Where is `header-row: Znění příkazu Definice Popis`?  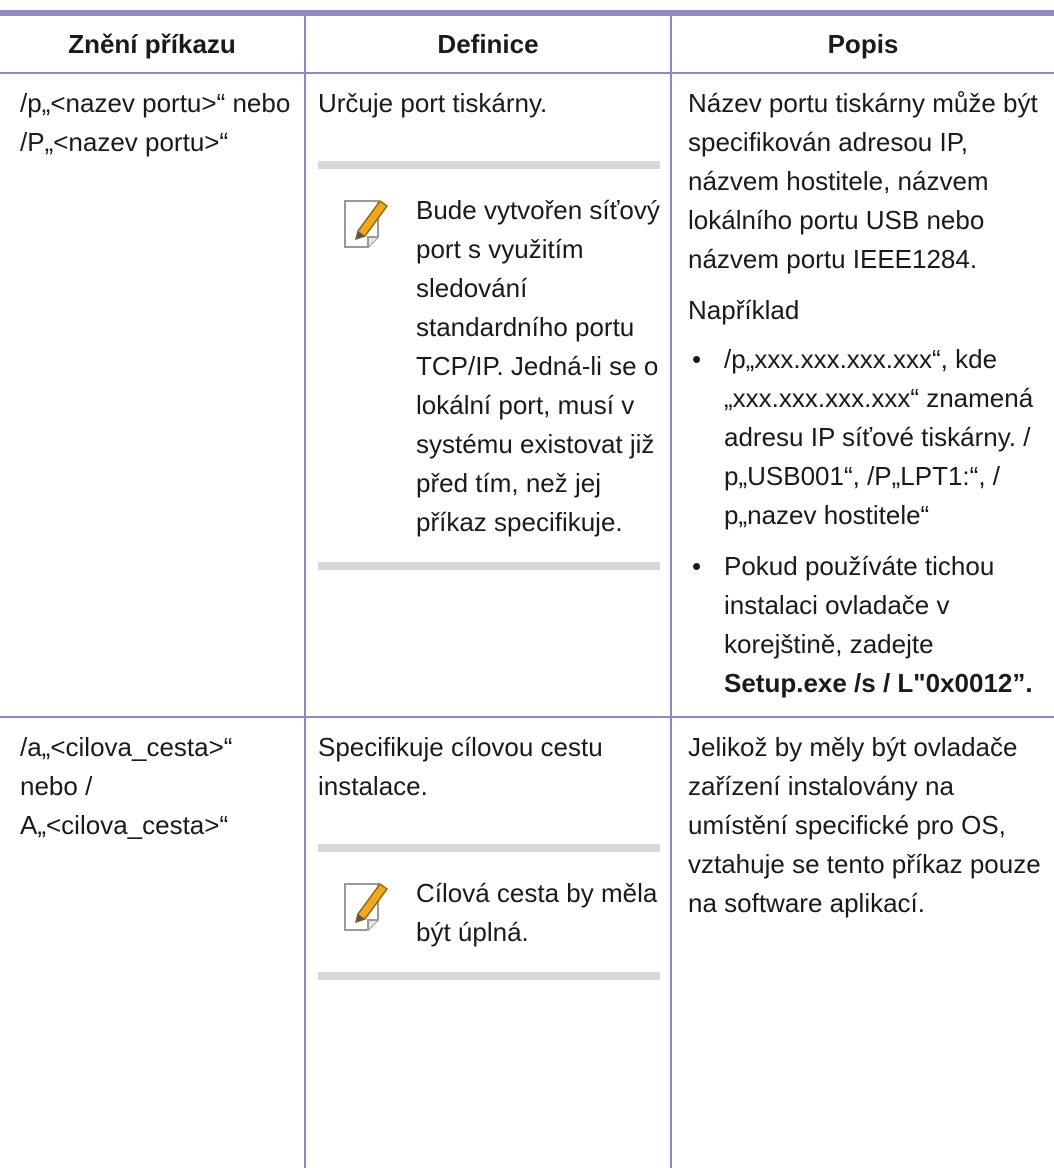
header-row: Znění příkazu Definice Popis is located at coordinates (527, 45).